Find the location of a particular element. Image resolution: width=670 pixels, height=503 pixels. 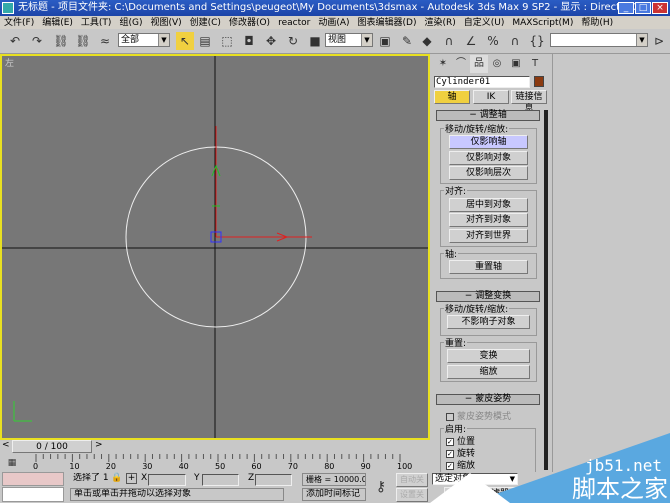

rollout-adjust-transform: − 调整变换 is located at coordinates (488, 296).